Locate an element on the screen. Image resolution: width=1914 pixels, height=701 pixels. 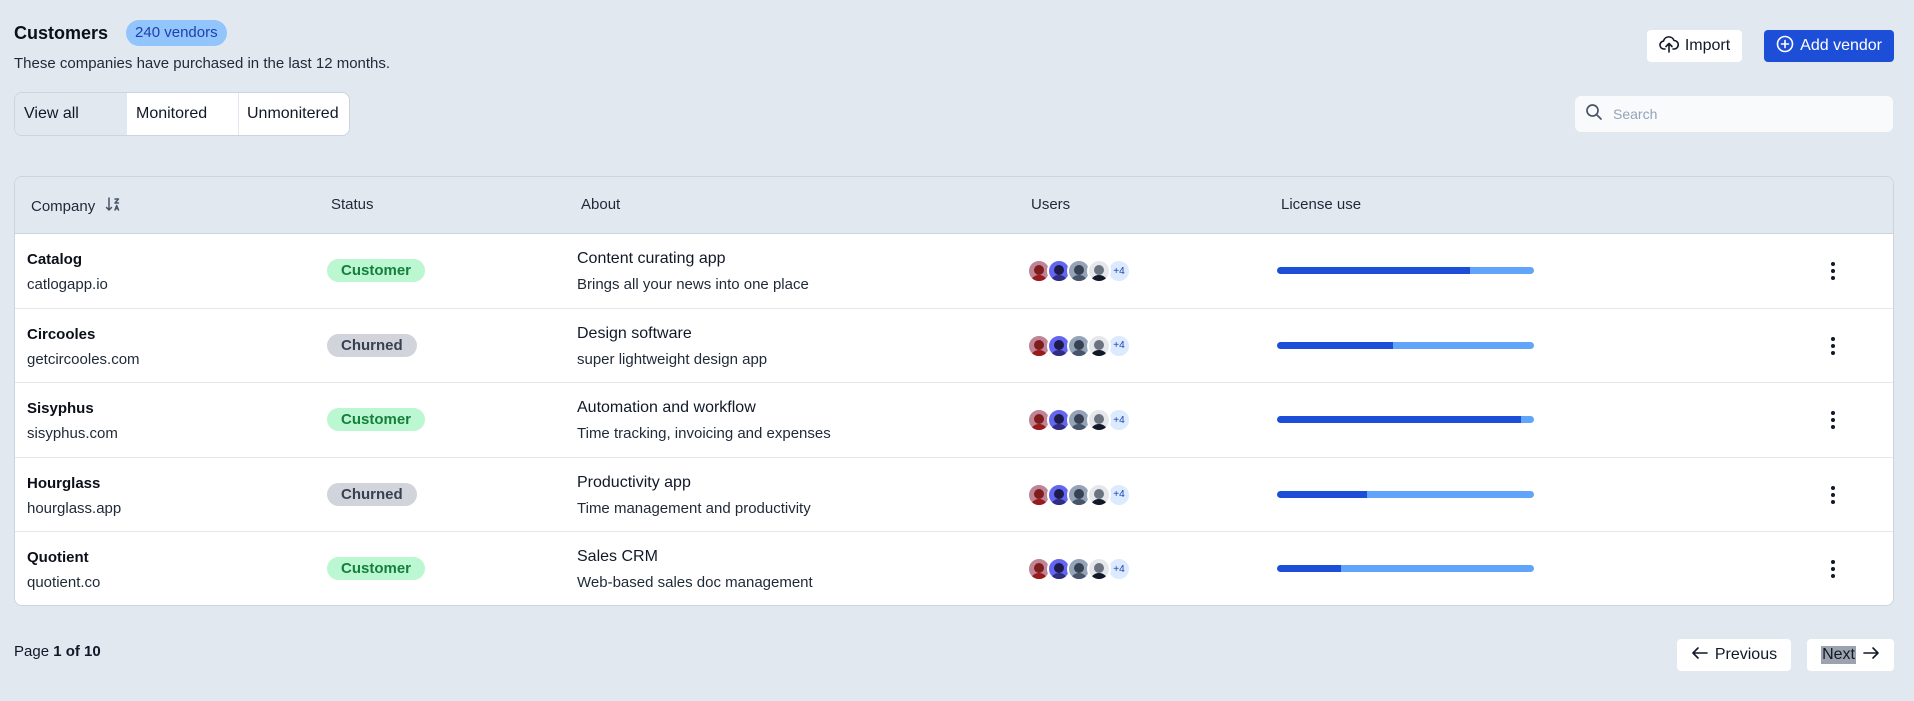
next-button: Next is located at coordinates (1850, 655).